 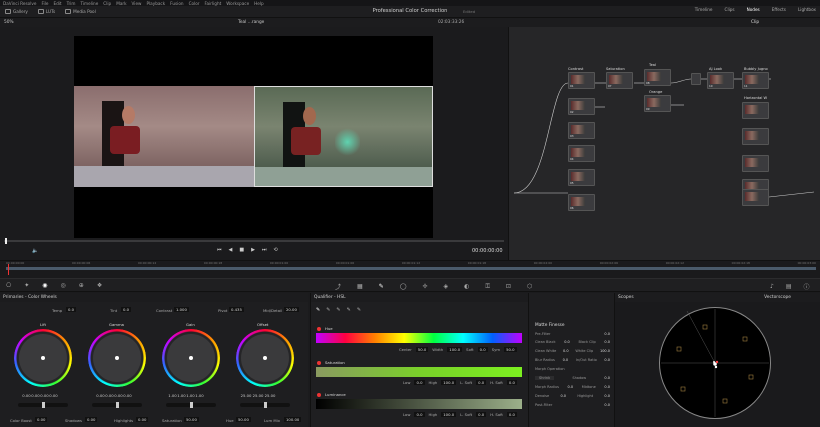 I want to click on timeline-playhead, so click(x=8, y=269).